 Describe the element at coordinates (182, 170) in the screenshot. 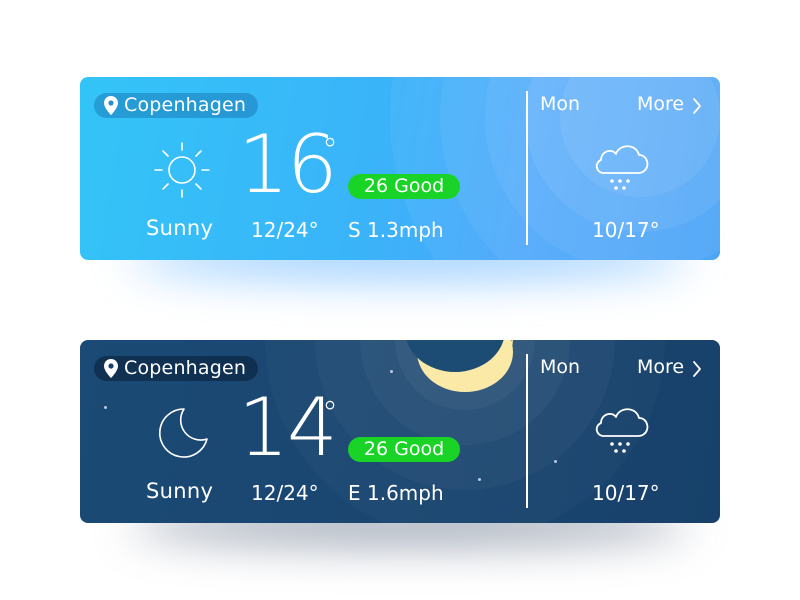

I see `sun-icon` at that location.